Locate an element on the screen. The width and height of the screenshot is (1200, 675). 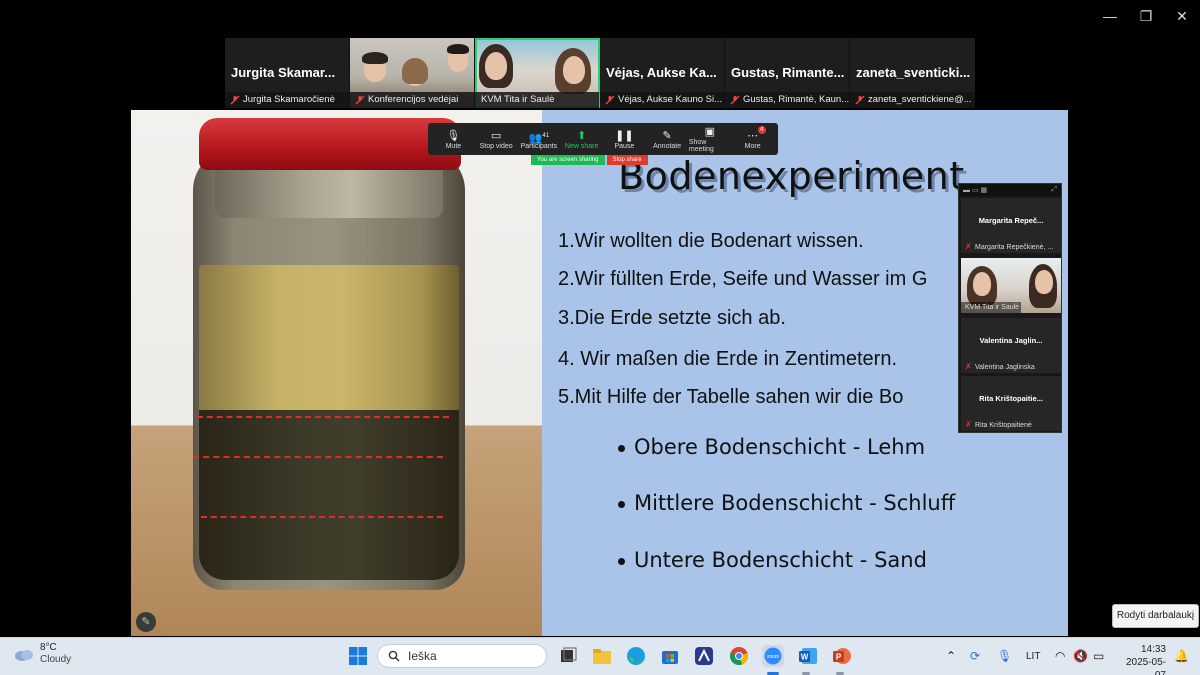
jar-lid is located at coordinates (330, 144).